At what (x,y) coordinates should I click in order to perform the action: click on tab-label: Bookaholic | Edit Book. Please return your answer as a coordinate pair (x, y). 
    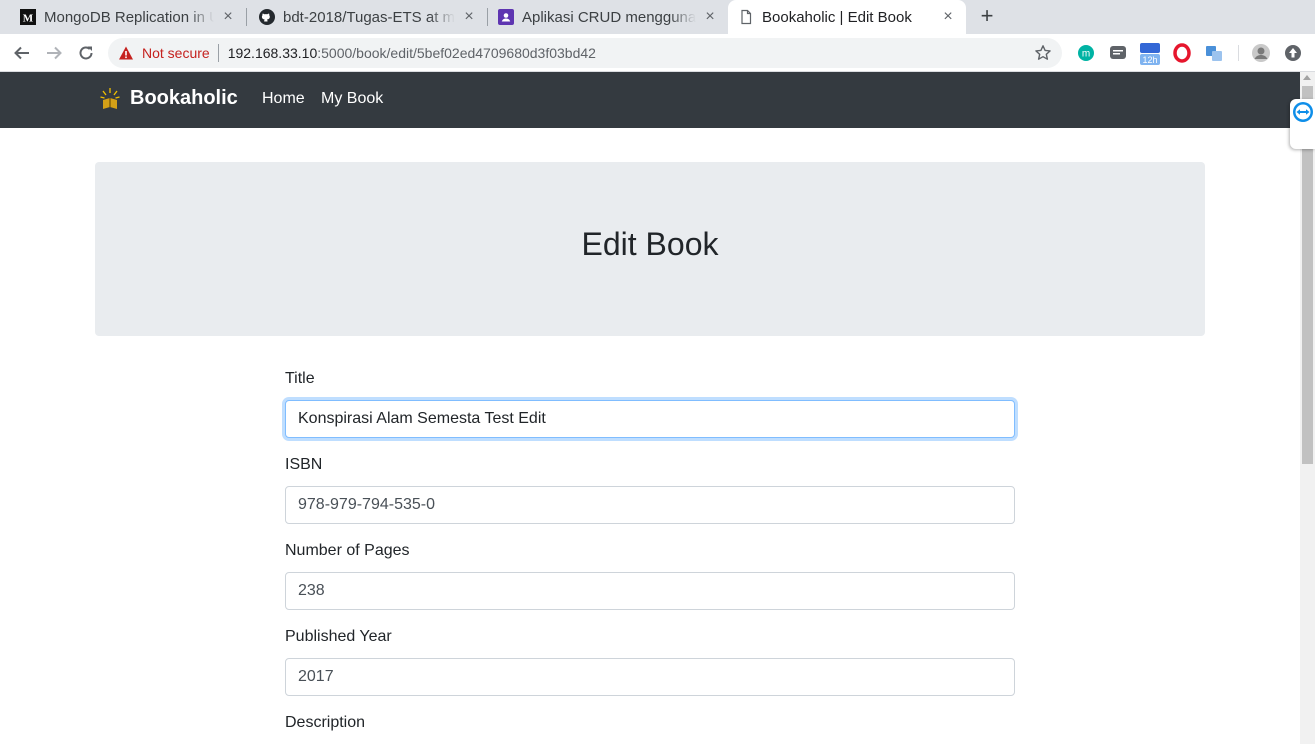
    Looking at the image, I should click on (837, 17).